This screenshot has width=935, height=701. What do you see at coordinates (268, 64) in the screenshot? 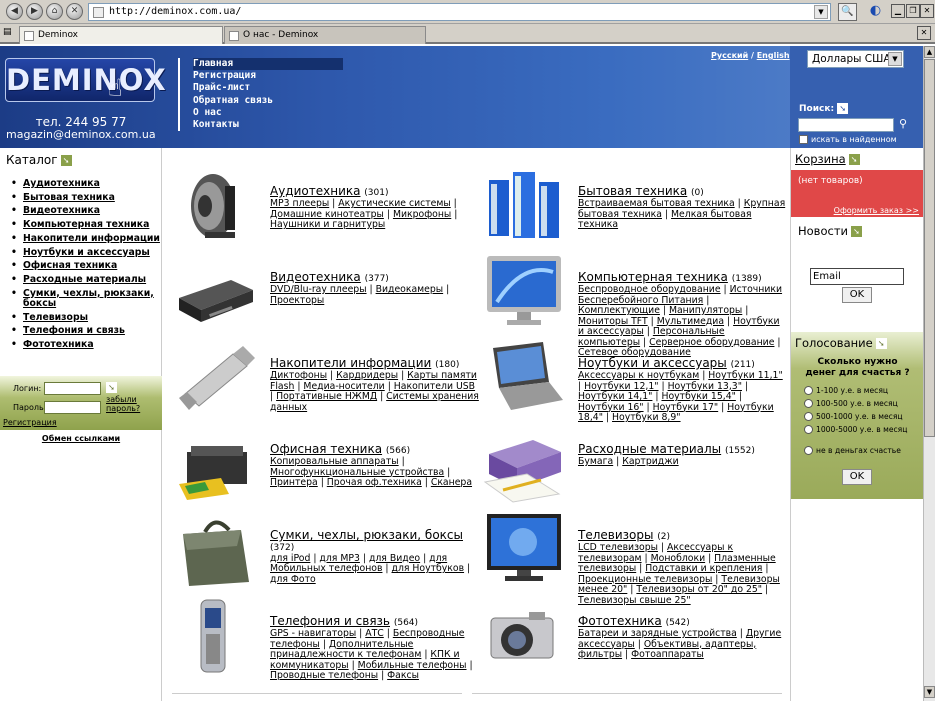
I see `nav-home: Главная` at bounding box center [268, 64].